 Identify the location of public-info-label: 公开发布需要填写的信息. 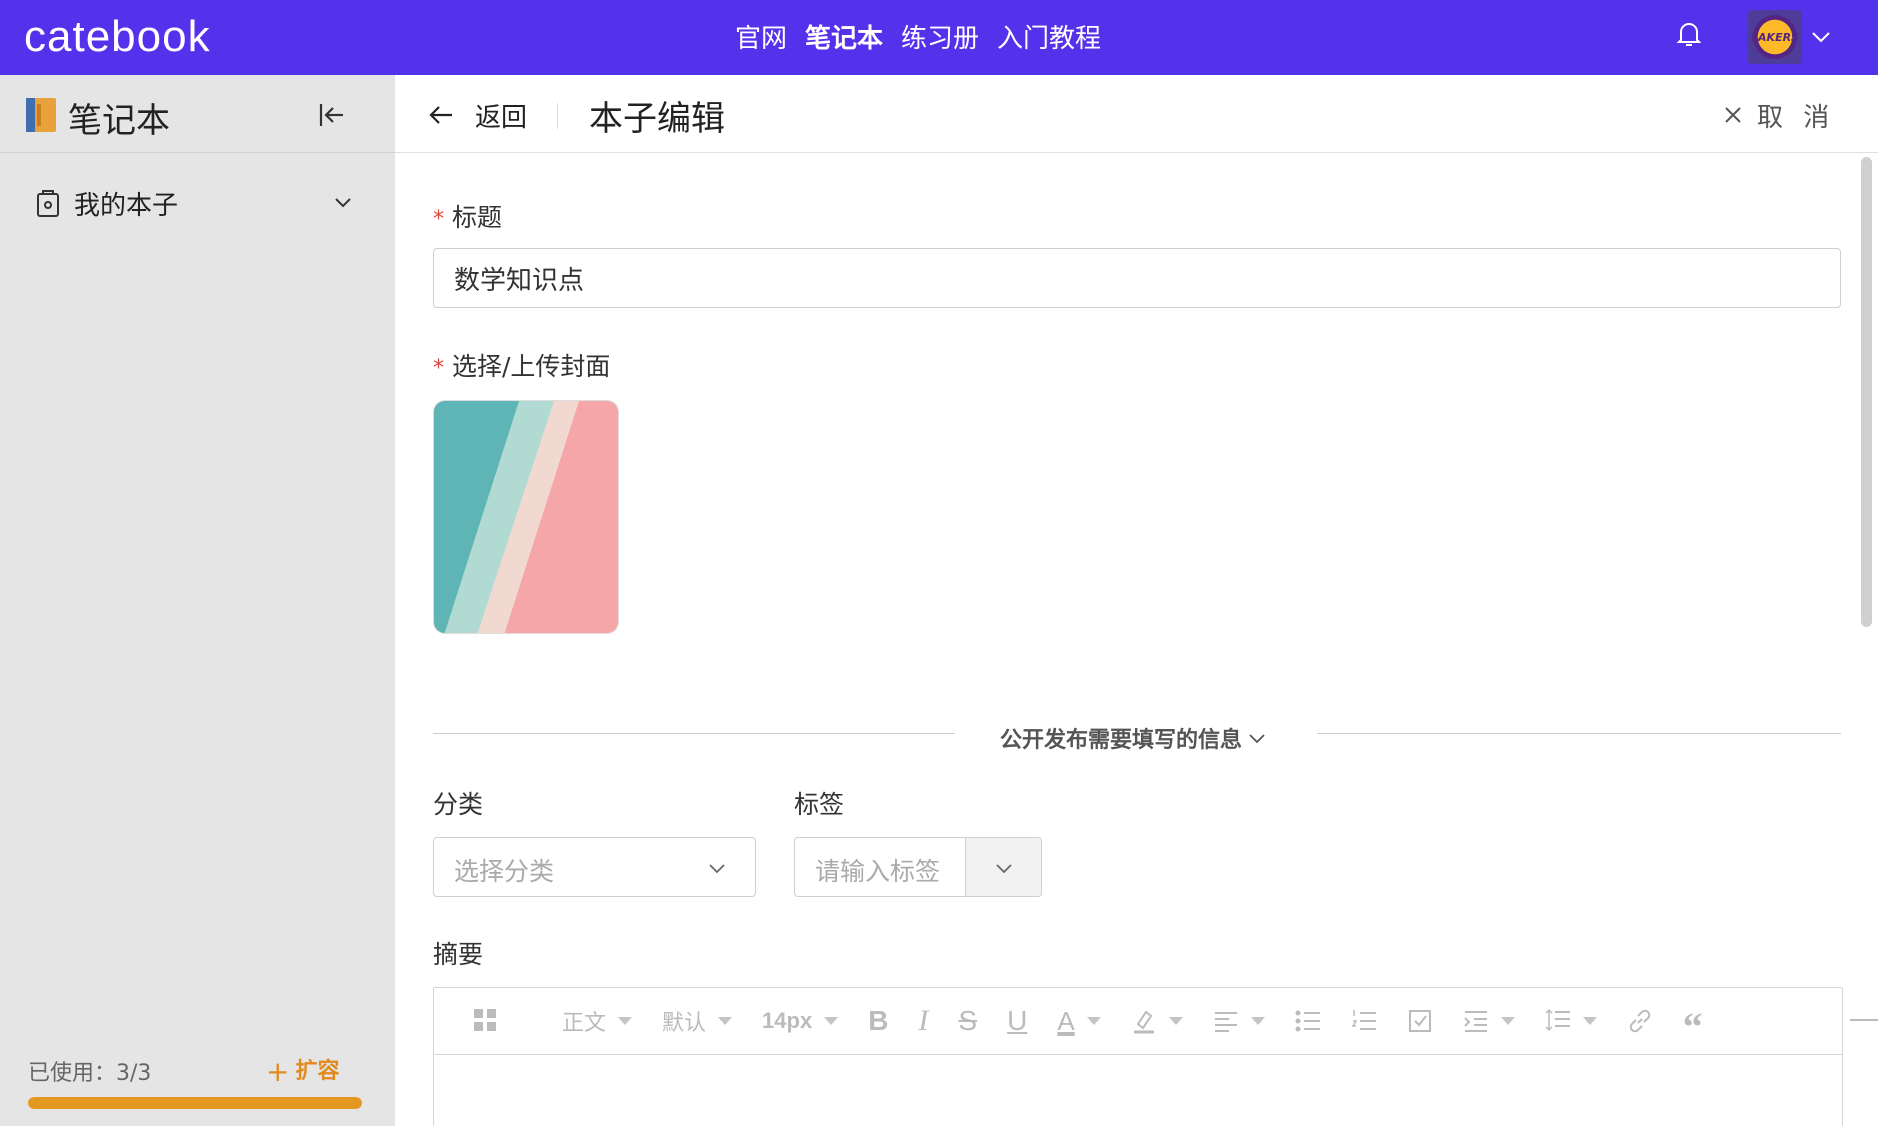
(1121, 740).